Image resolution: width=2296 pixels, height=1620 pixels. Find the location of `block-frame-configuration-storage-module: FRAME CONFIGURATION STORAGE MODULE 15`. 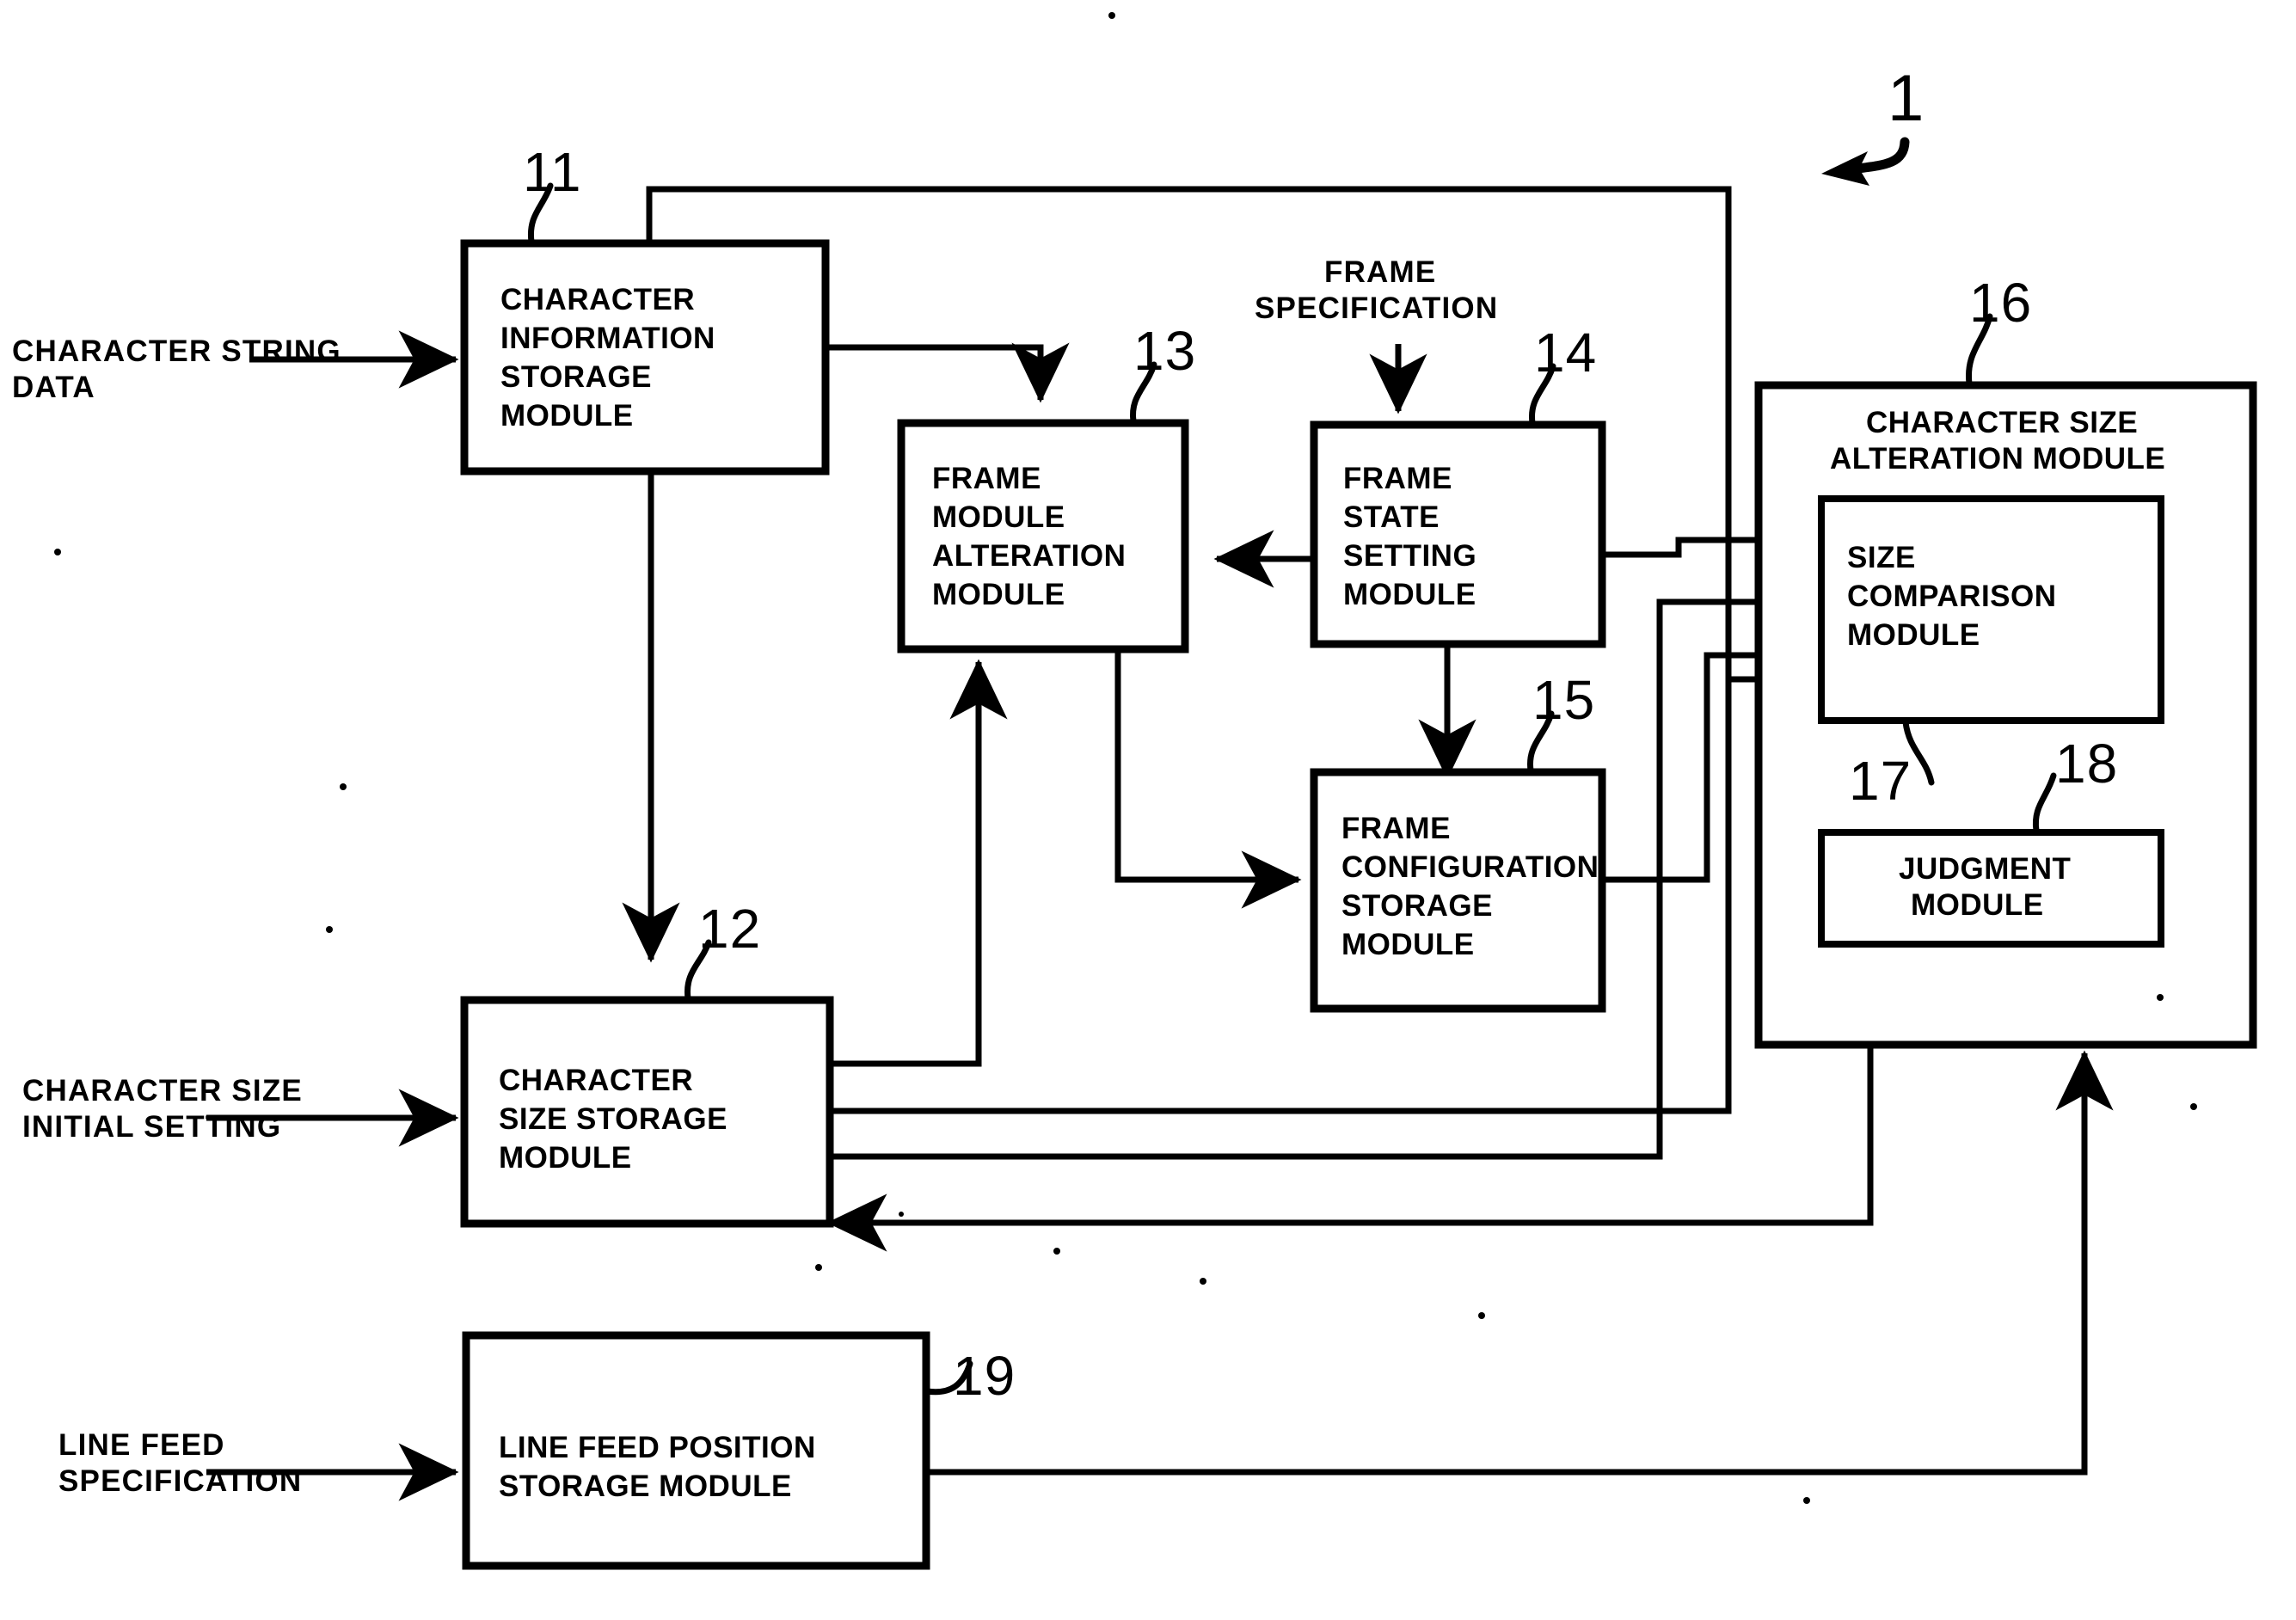

block-frame-configuration-storage-module: FRAME CONFIGURATION STORAGE MODULE 15 is located at coordinates (1458, 841).